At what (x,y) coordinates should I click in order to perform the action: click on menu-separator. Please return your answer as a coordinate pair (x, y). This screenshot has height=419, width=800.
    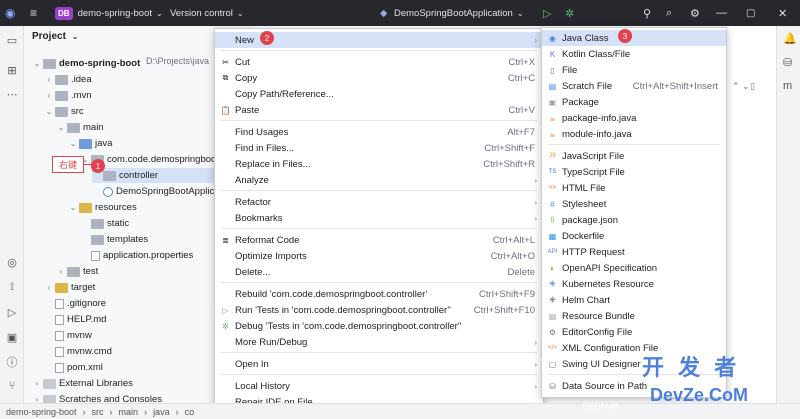
    Looking at the image, I should click on (379, 282).